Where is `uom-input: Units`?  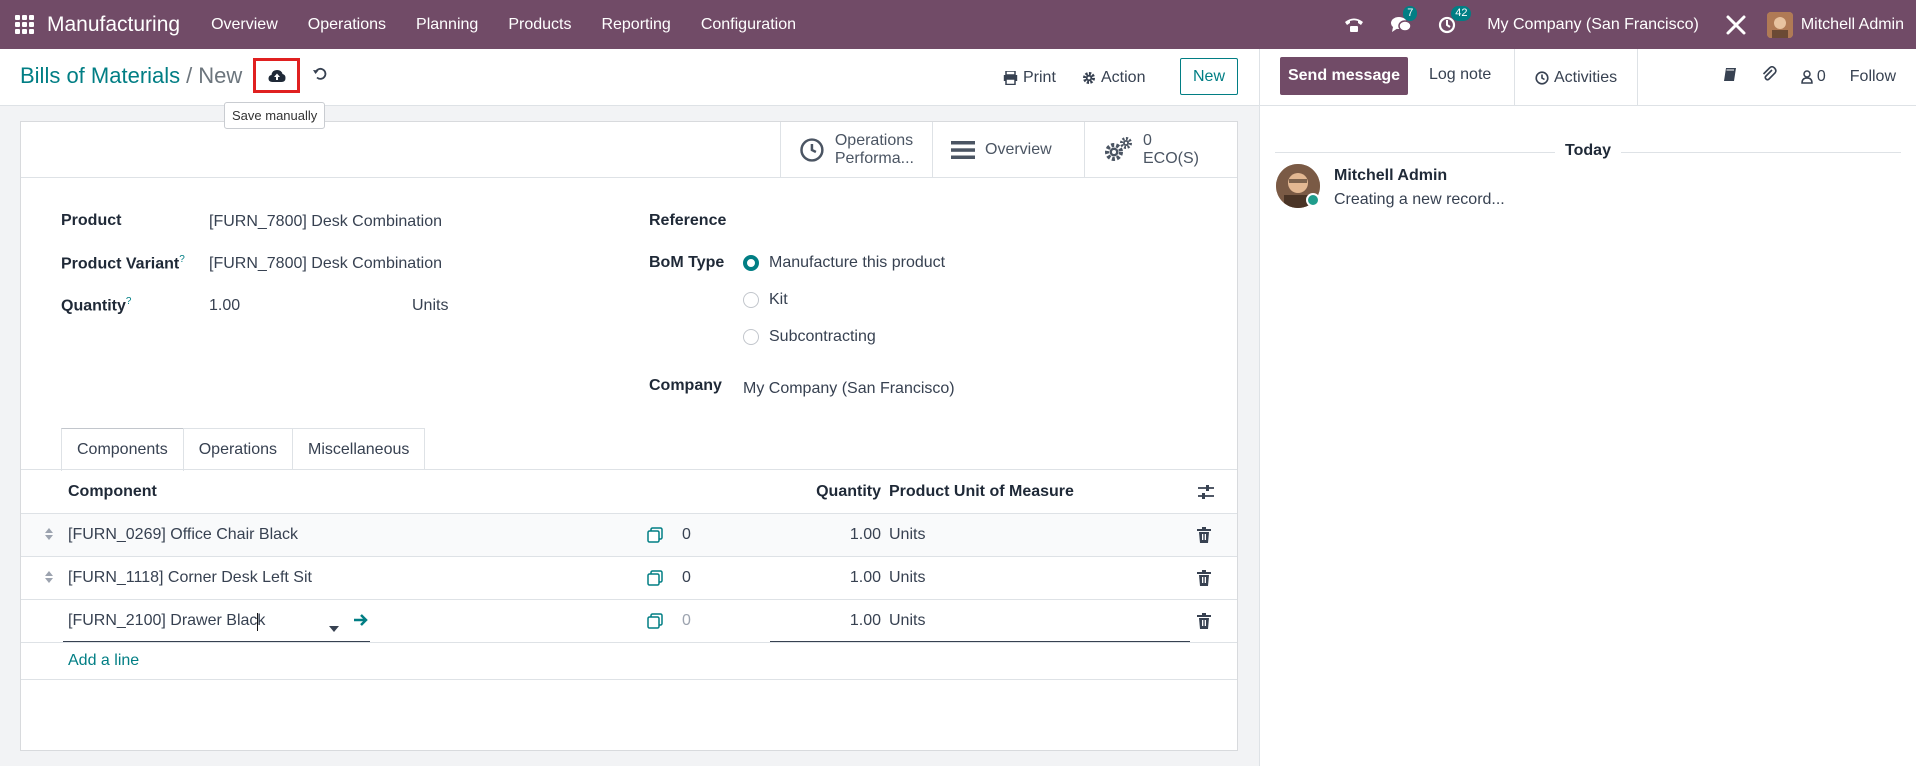
uom-input: Units is located at coordinates (907, 621).